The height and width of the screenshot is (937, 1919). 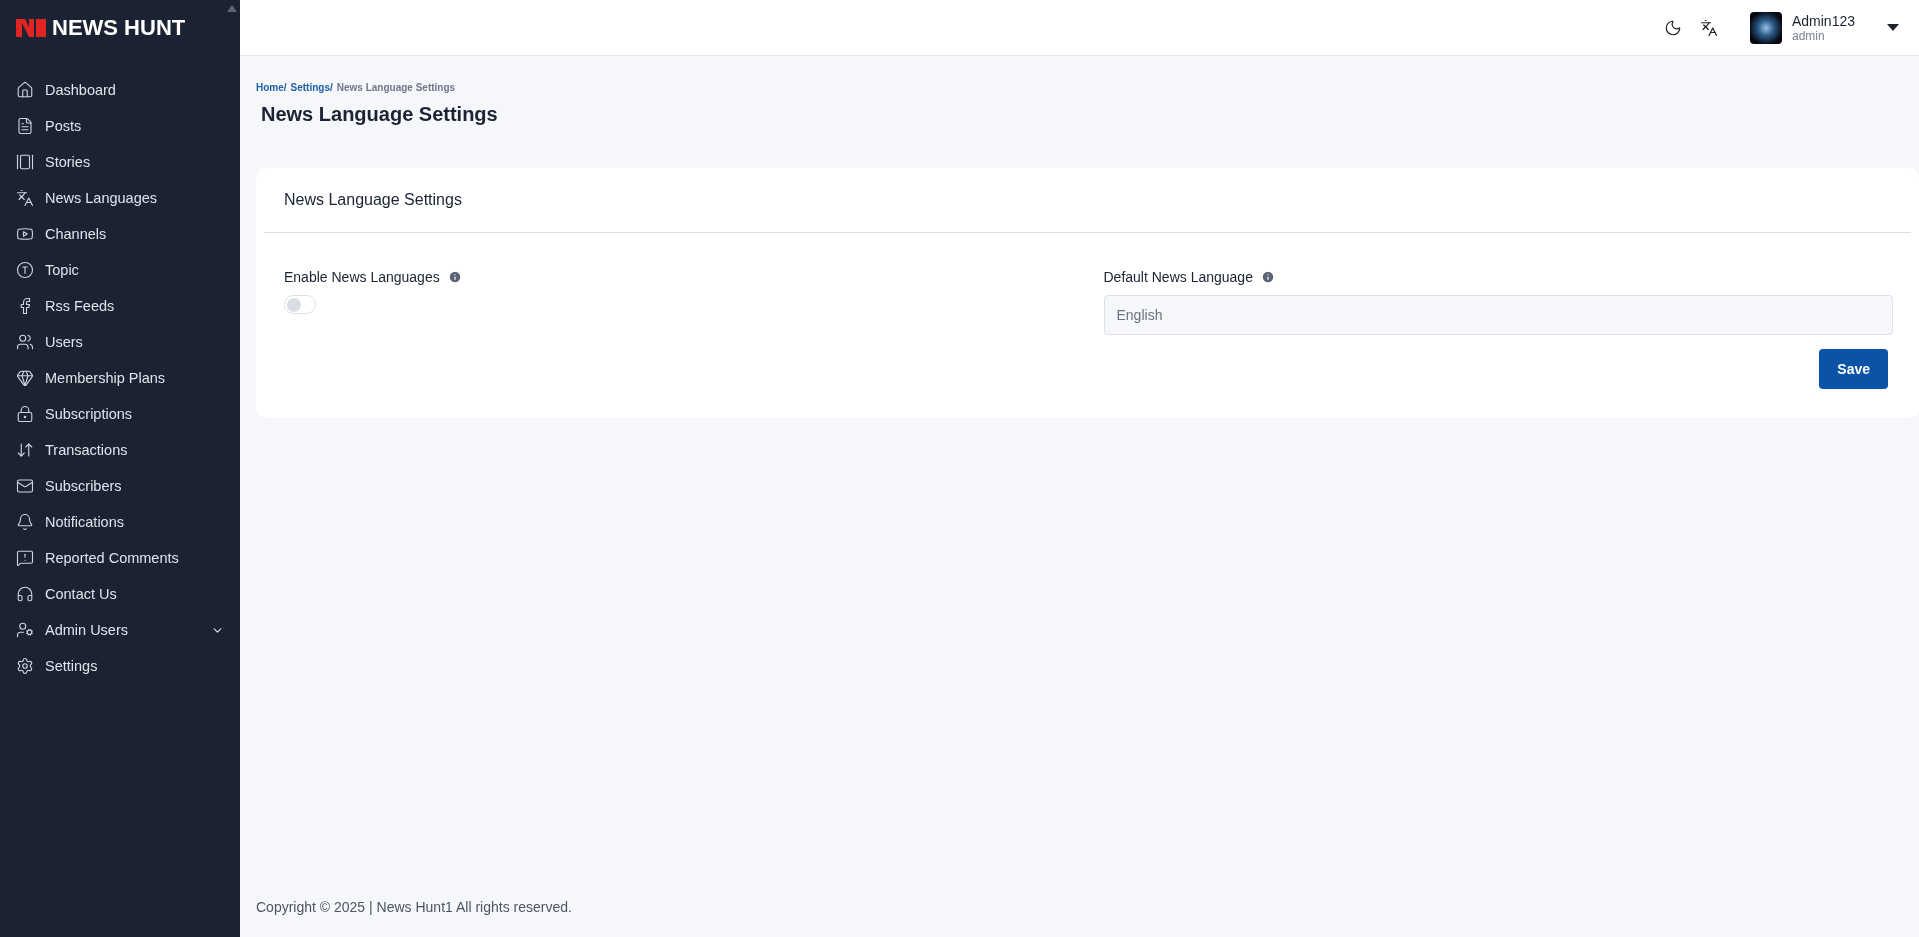 I want to click on document-icon, so click(x=25, y=126).